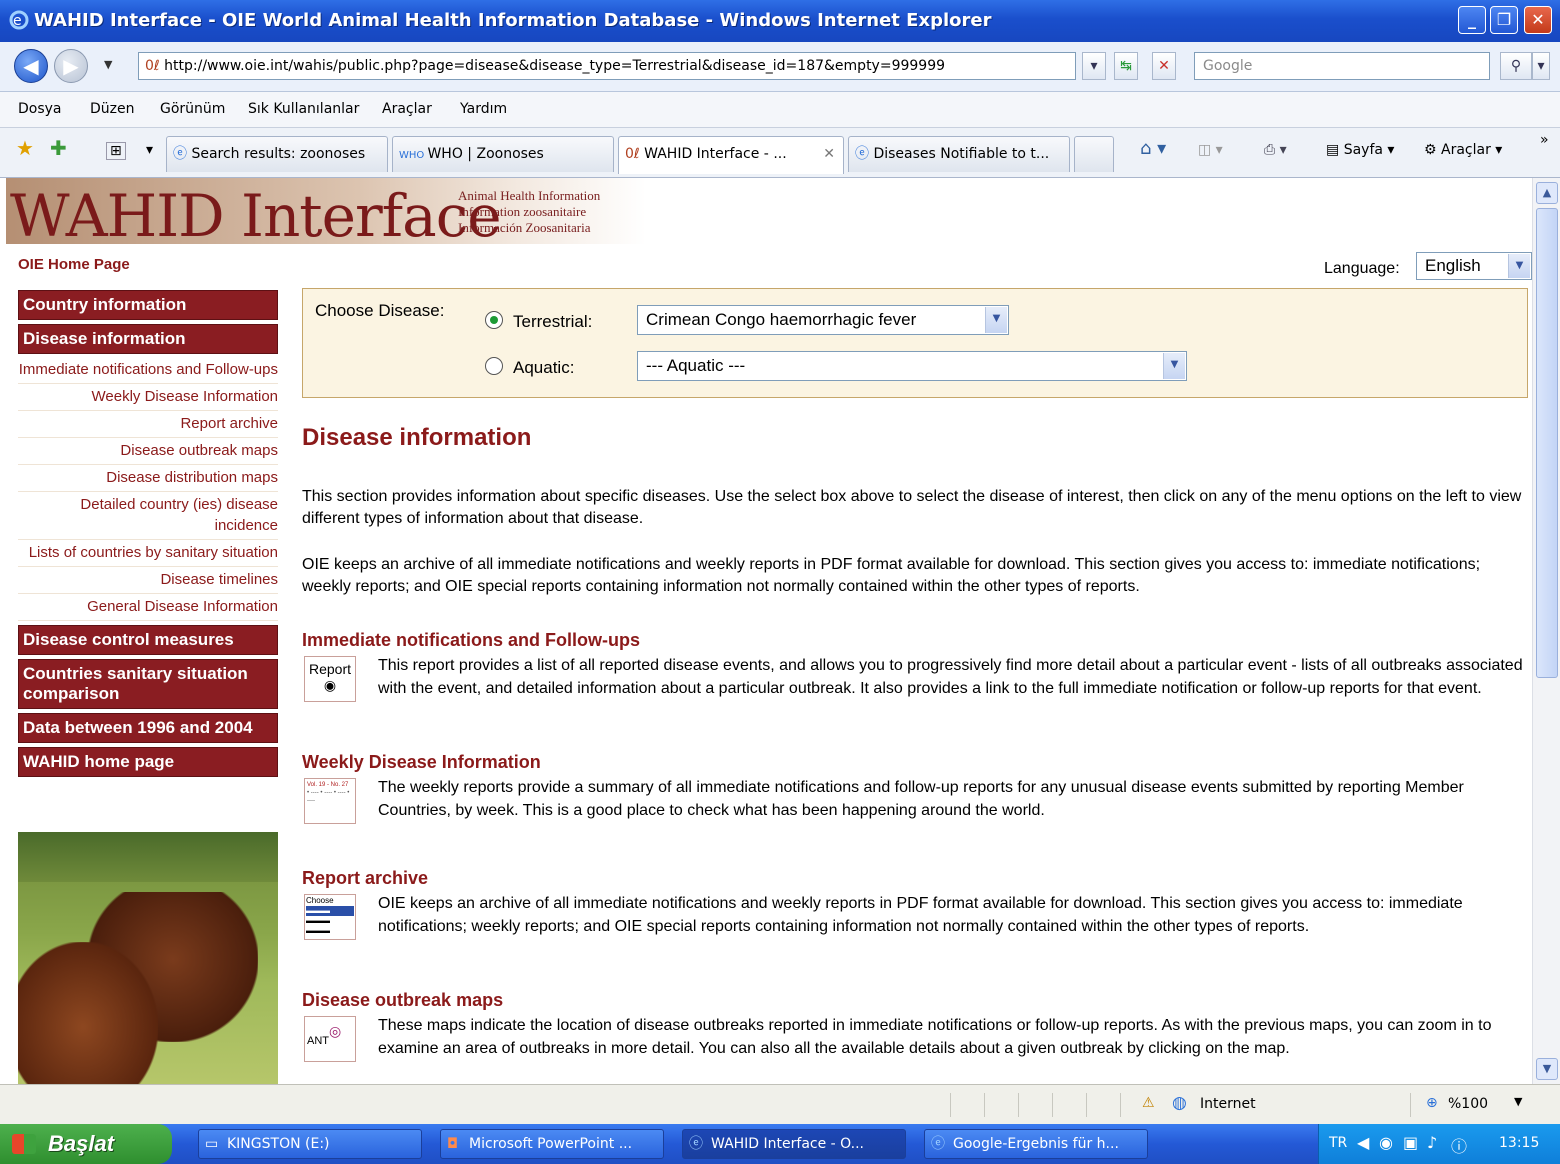  What do you see at coordinates (1472, 20) in the screenshot?
I see `minimize-button: _` at bounding box center [1472, 20].